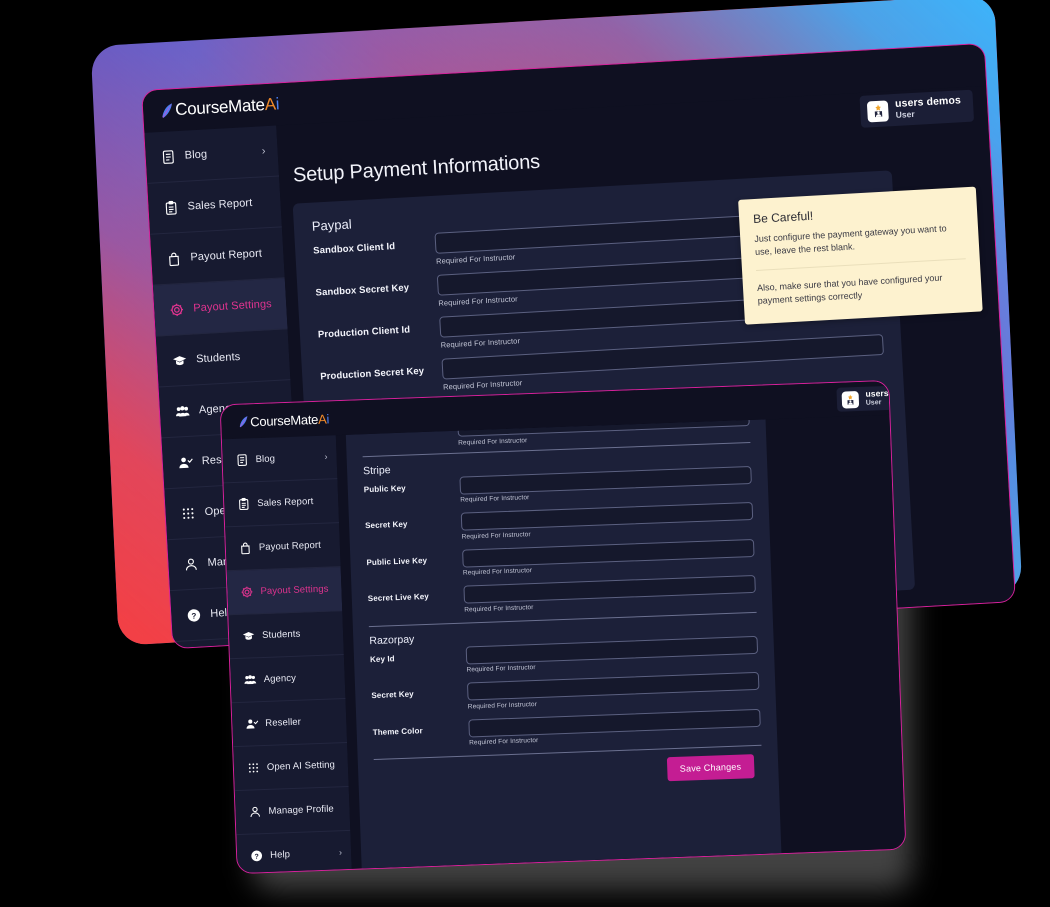 Image resolution: width=1050 pixels, height=907 pixels. I want to click on field-label: Theme Color, so click(397, 731).